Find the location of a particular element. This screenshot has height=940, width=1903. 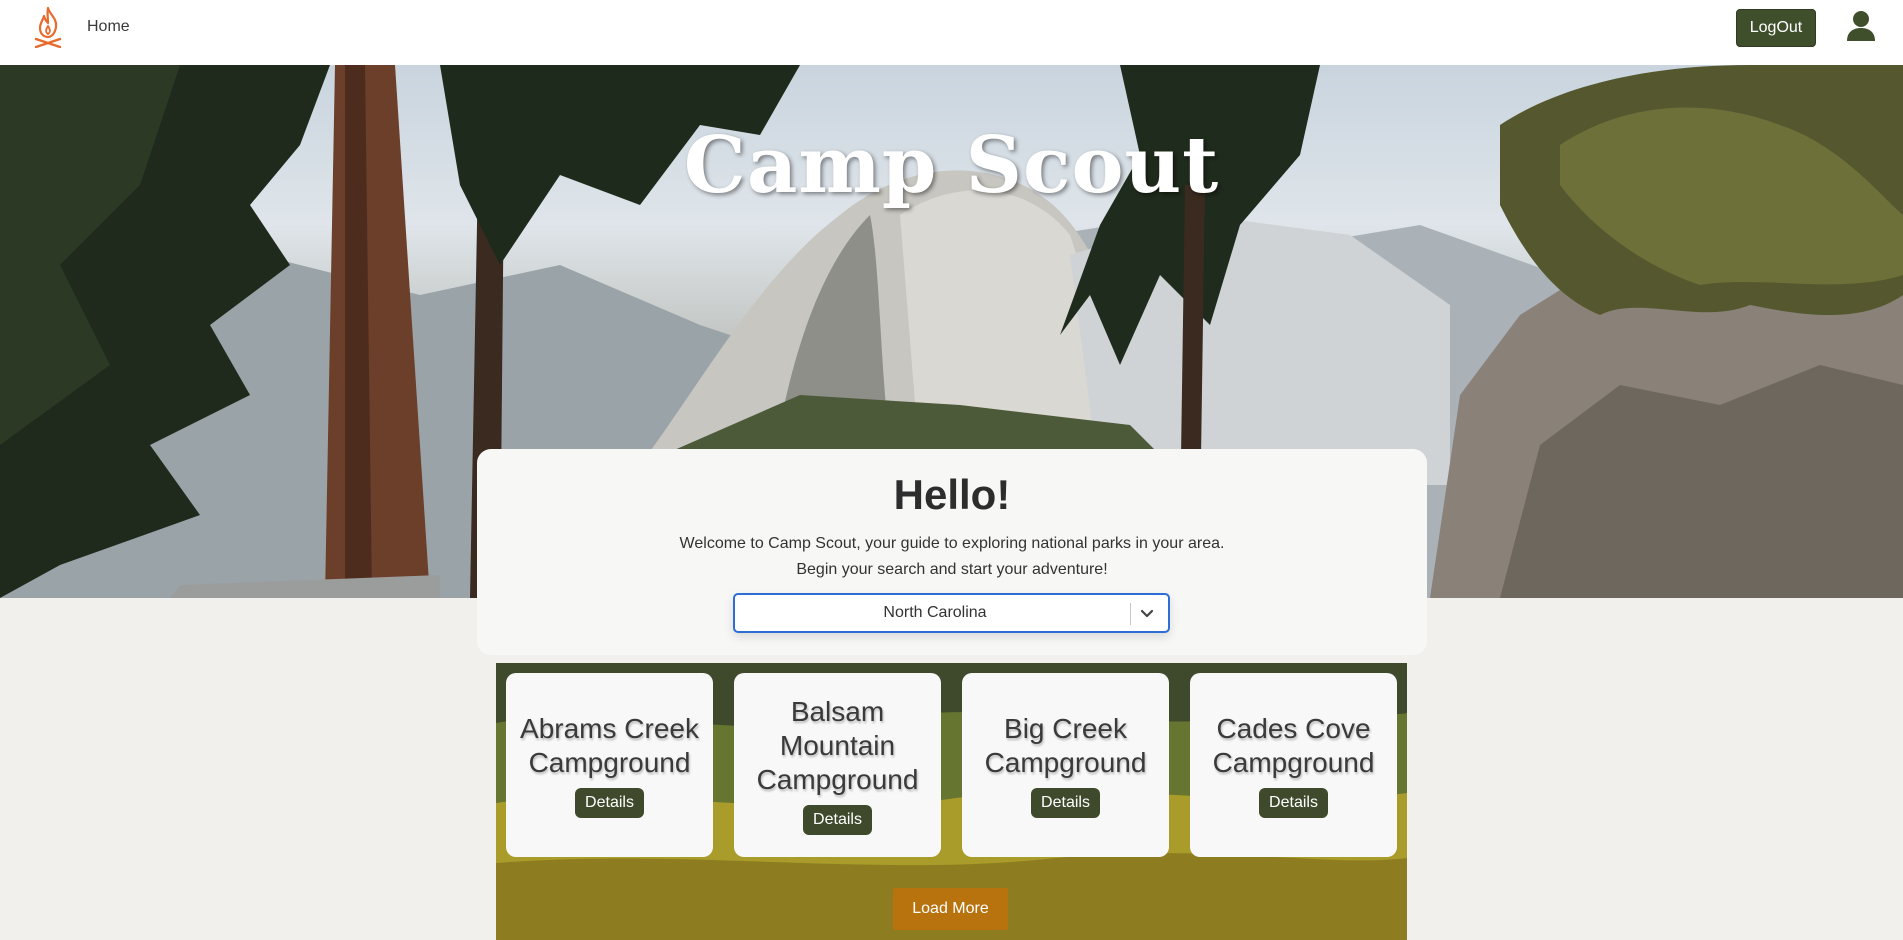

campfire-icon is located at coordinates (48, 27).